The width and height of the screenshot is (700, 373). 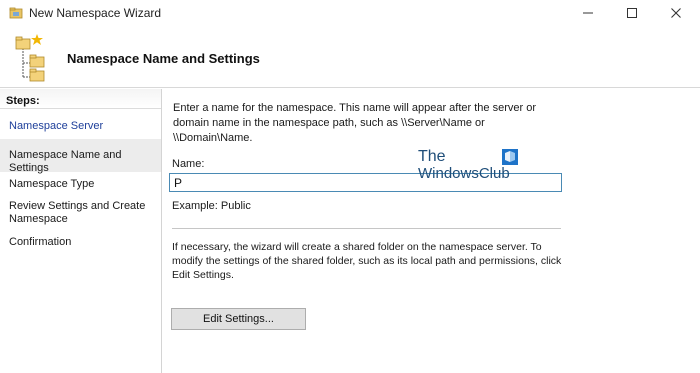 I want to click on minimize-button, so click(x=588, y=13).